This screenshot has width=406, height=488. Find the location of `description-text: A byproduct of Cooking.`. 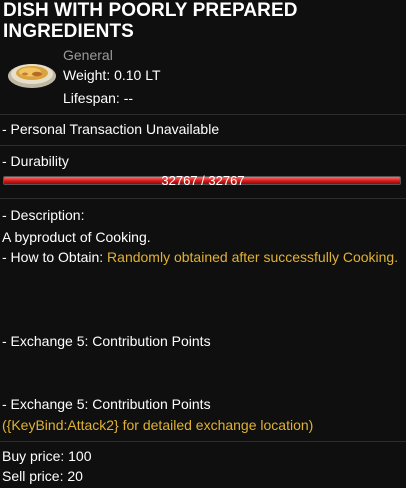

description-text: A byproduct of Cooking. is located at coordinates (76, 237).